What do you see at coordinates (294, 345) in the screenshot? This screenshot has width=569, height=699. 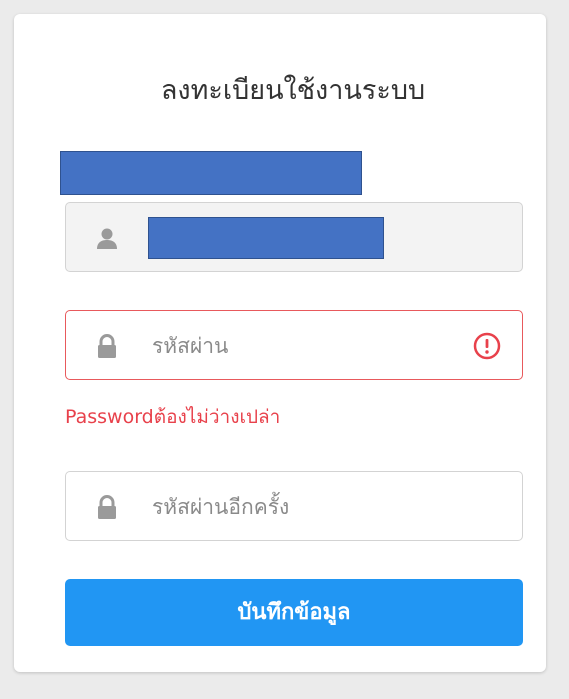 I see `password-field: รหัสผ่าน` at bounding box center [294, 345].